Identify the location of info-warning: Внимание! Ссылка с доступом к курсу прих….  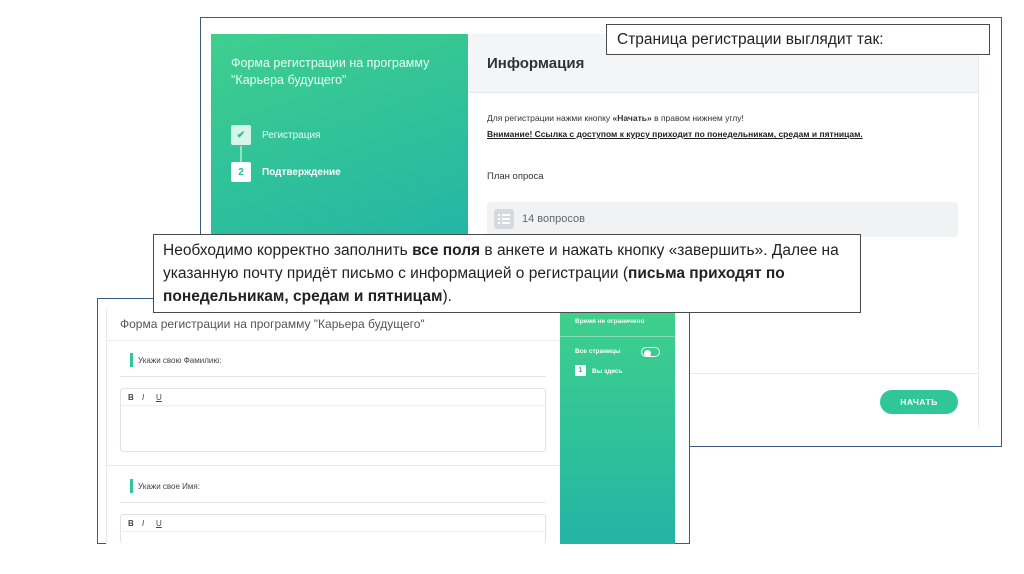
(675, 134).